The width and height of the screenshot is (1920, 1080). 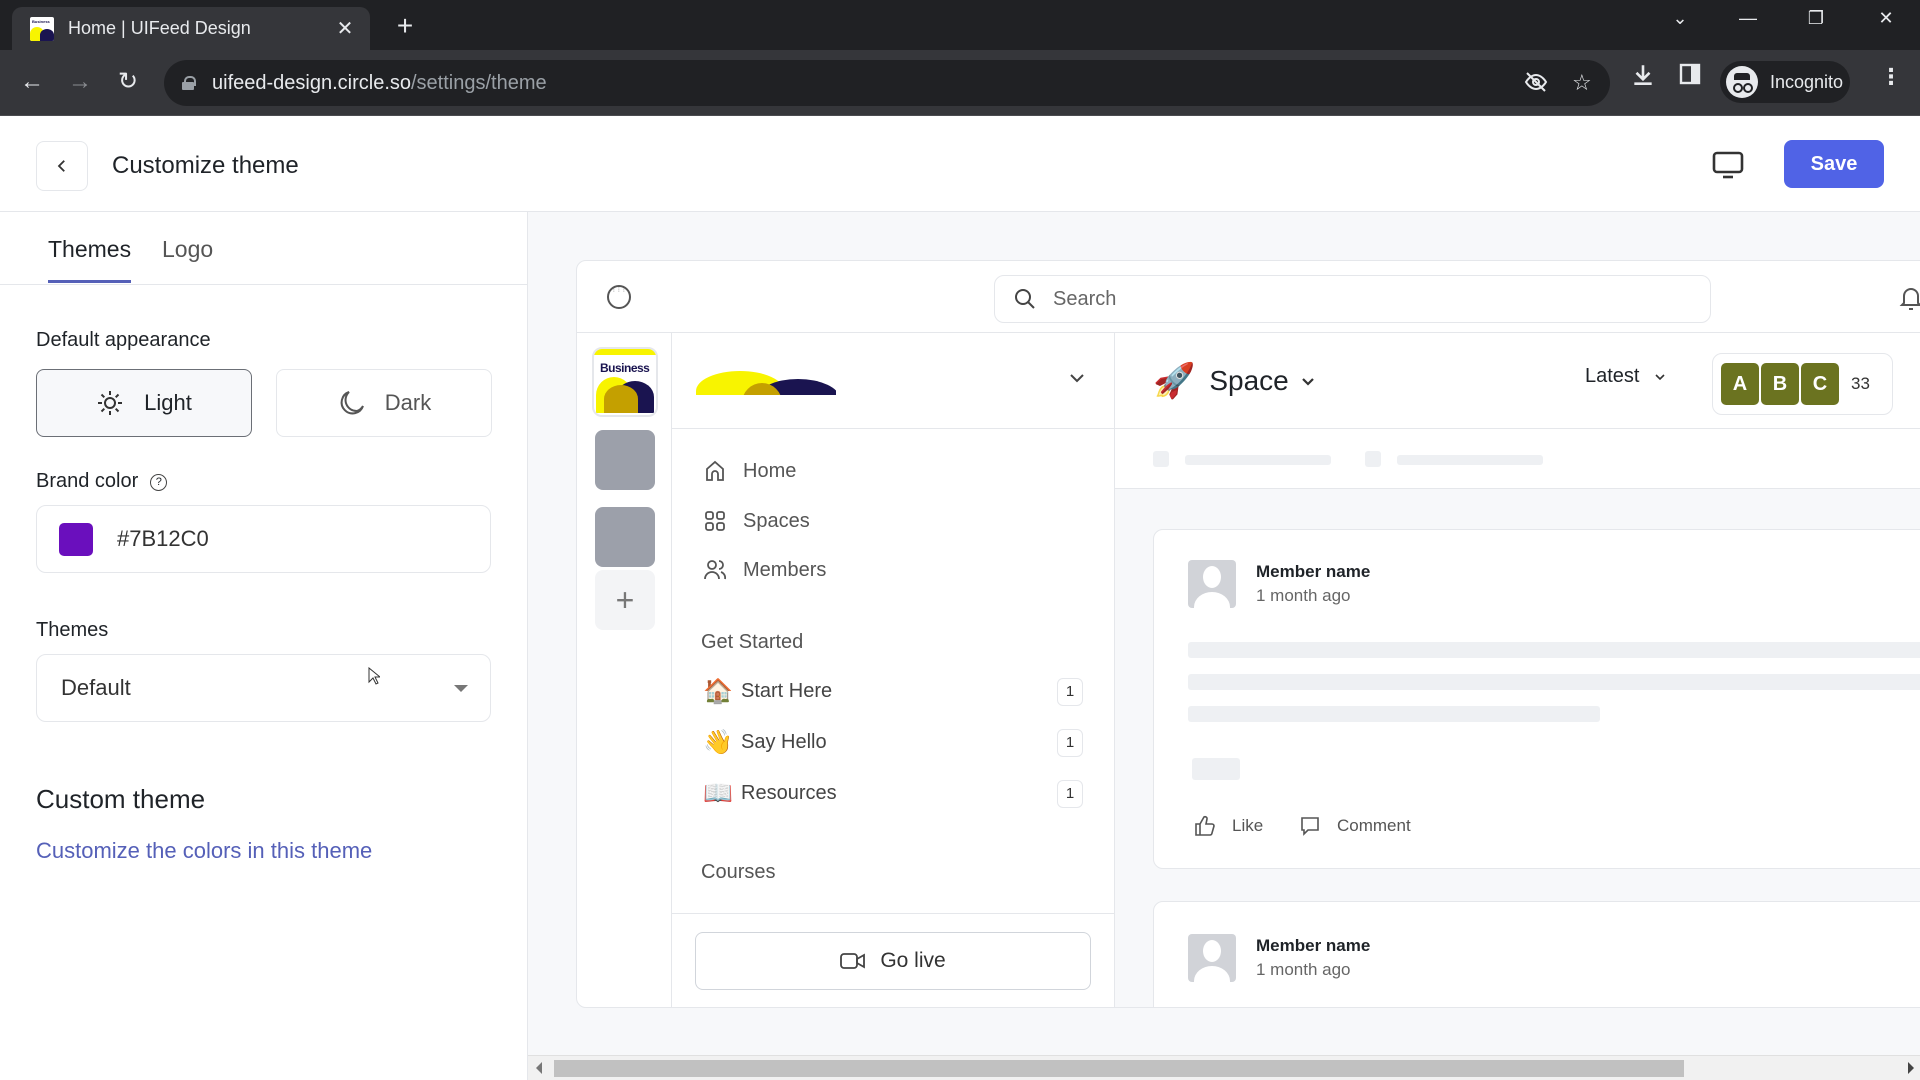 What do you see at coordinates (121, 799) in the screenshot?
I see `custom-theme-title: Custom theme` at bounding box center [121, 799].